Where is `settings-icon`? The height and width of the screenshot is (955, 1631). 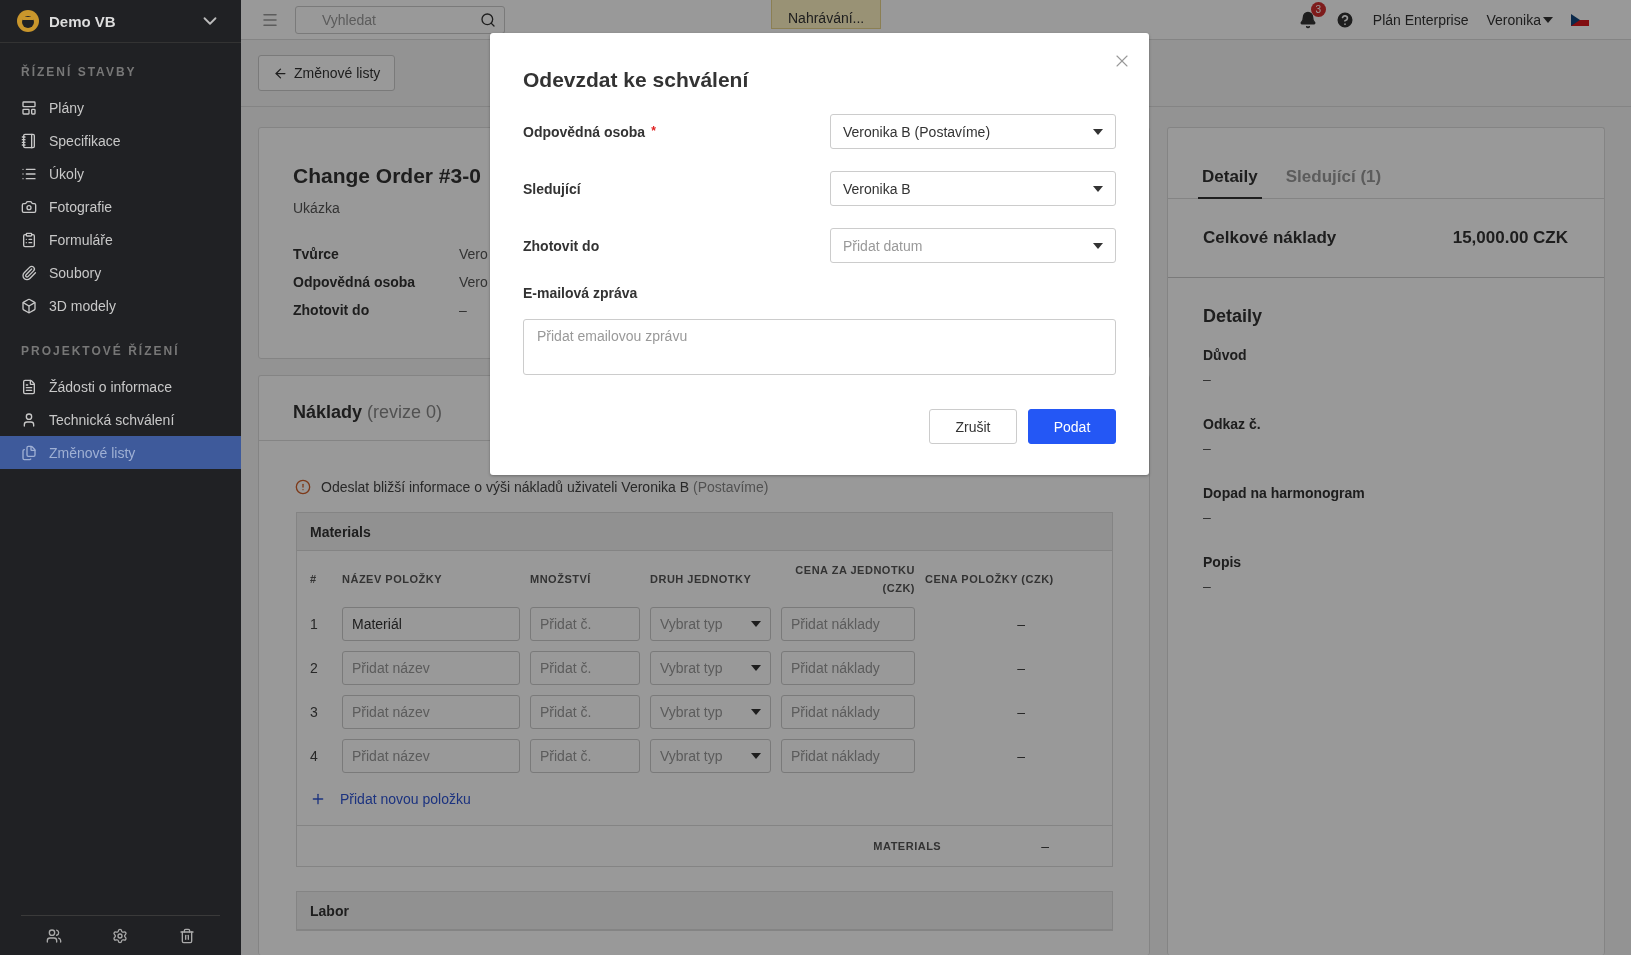
settings-icon is located at coordinates (120, 935).